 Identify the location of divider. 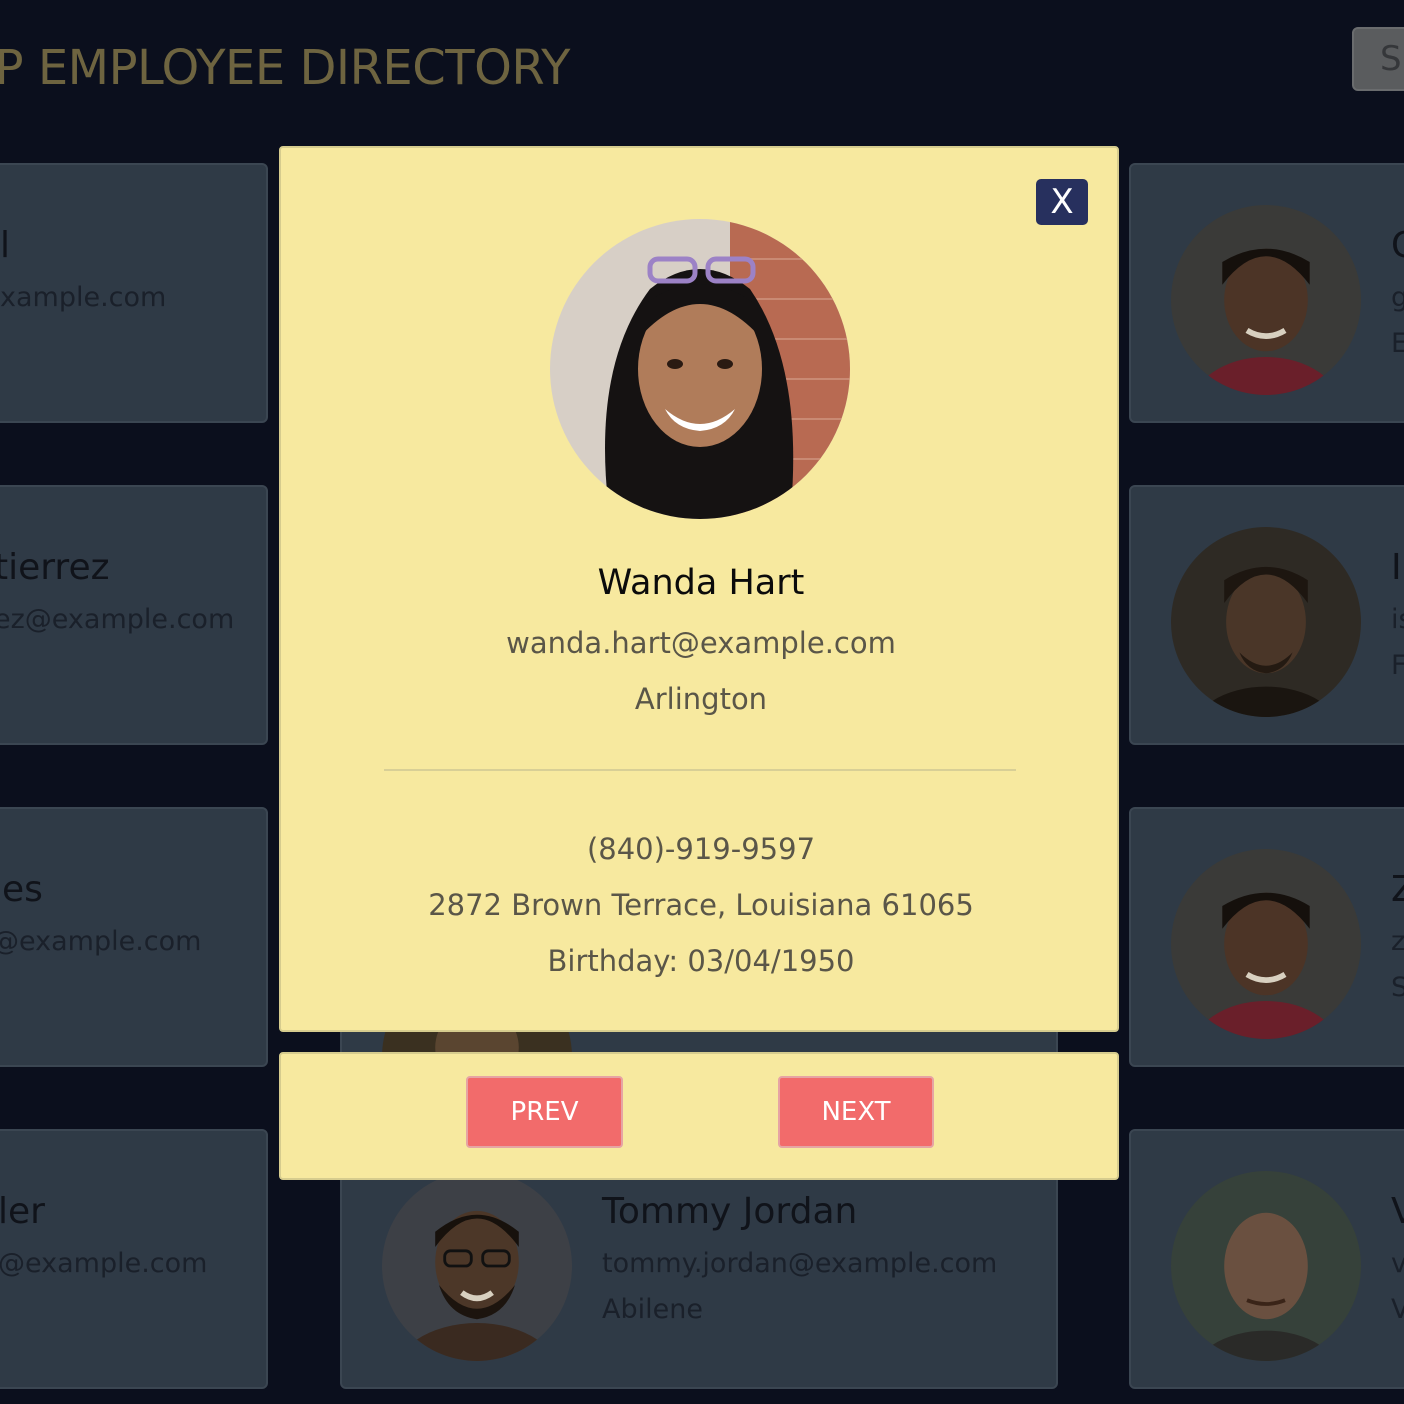
(700, 770).